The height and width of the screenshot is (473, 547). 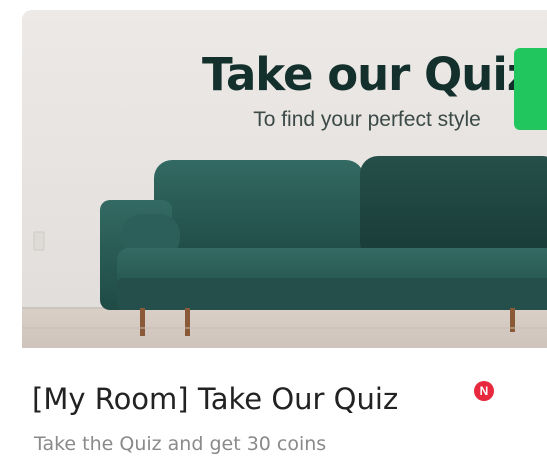 What do you see at coordinates (367, 119) in the screenshot?
I see `banner-subtitle: To find your perfect style` at bounding box center [367, 119].